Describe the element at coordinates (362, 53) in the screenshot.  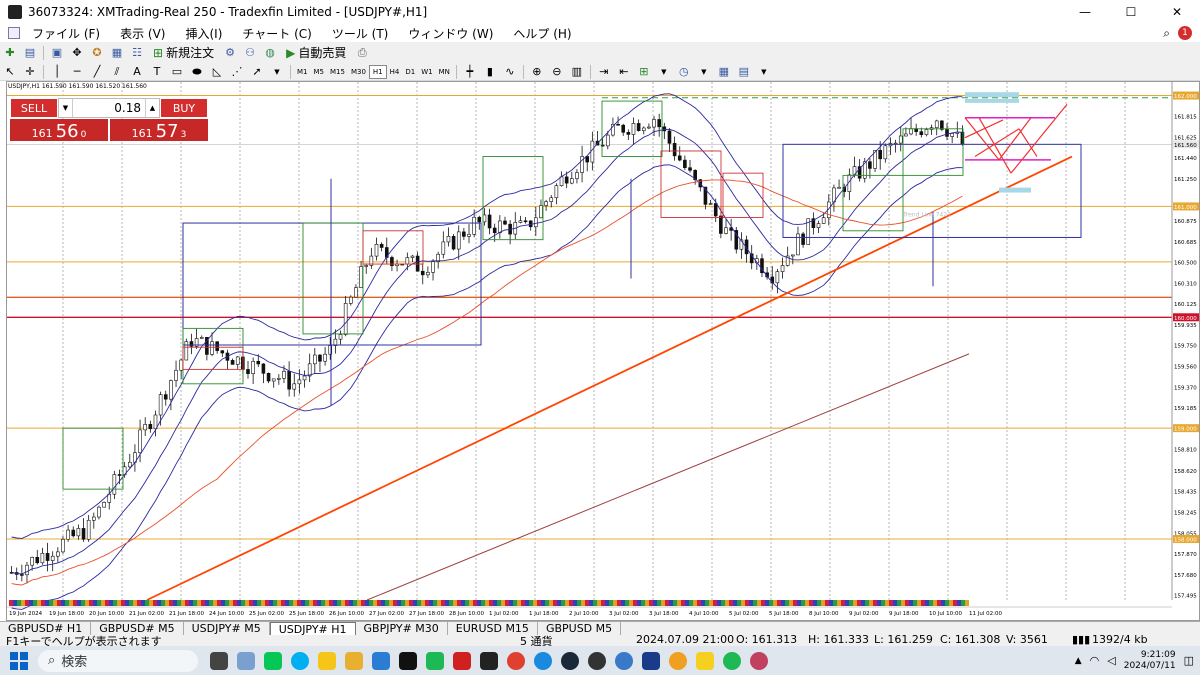
I see `print-icon: ⎙` at that location.